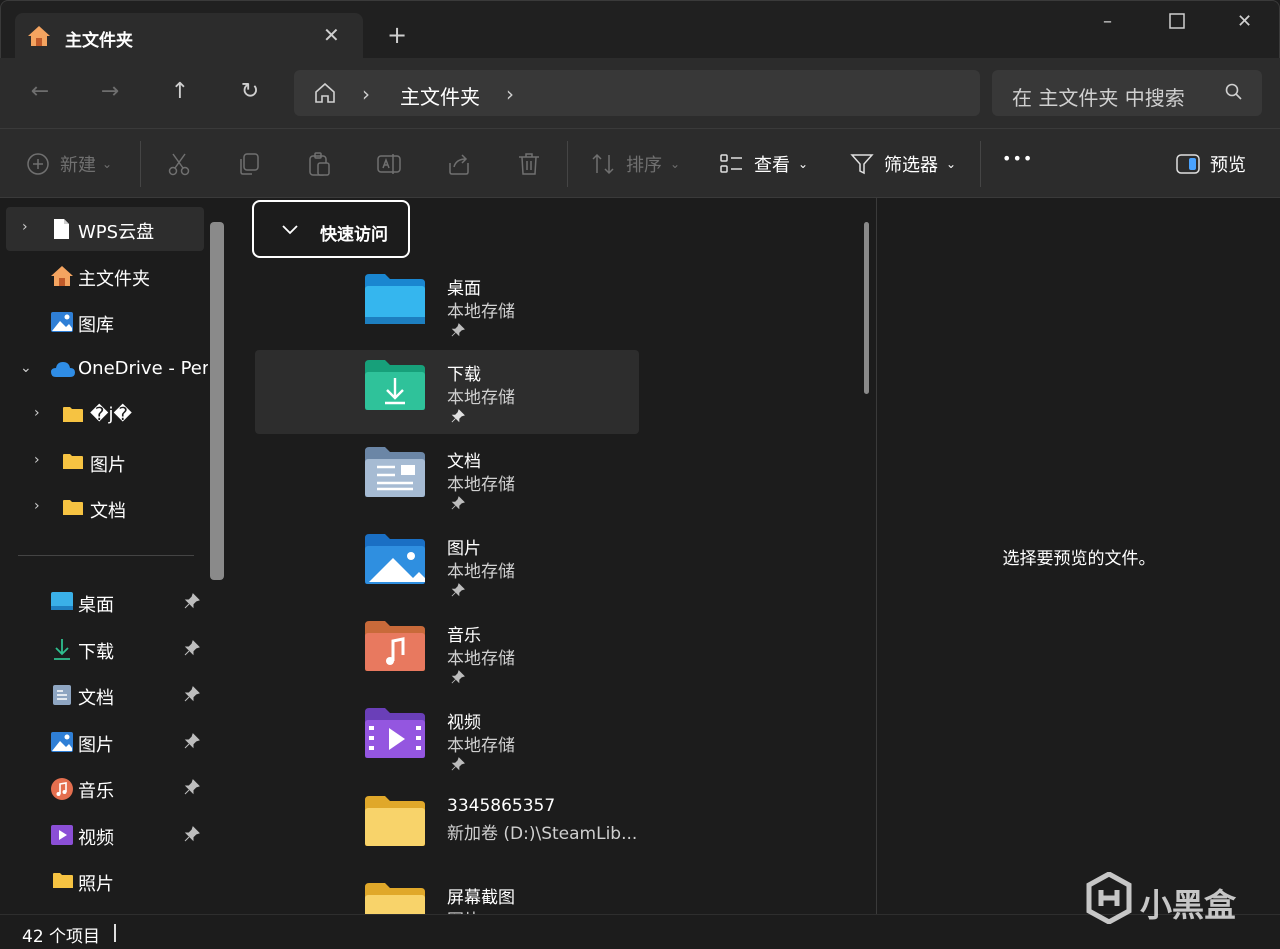 The height and width of the screenshot is (949, 1280). Describe the element at coordinates (635, 164) in the screenshot. I see `sort-button: 排序 ⌄` at that location.